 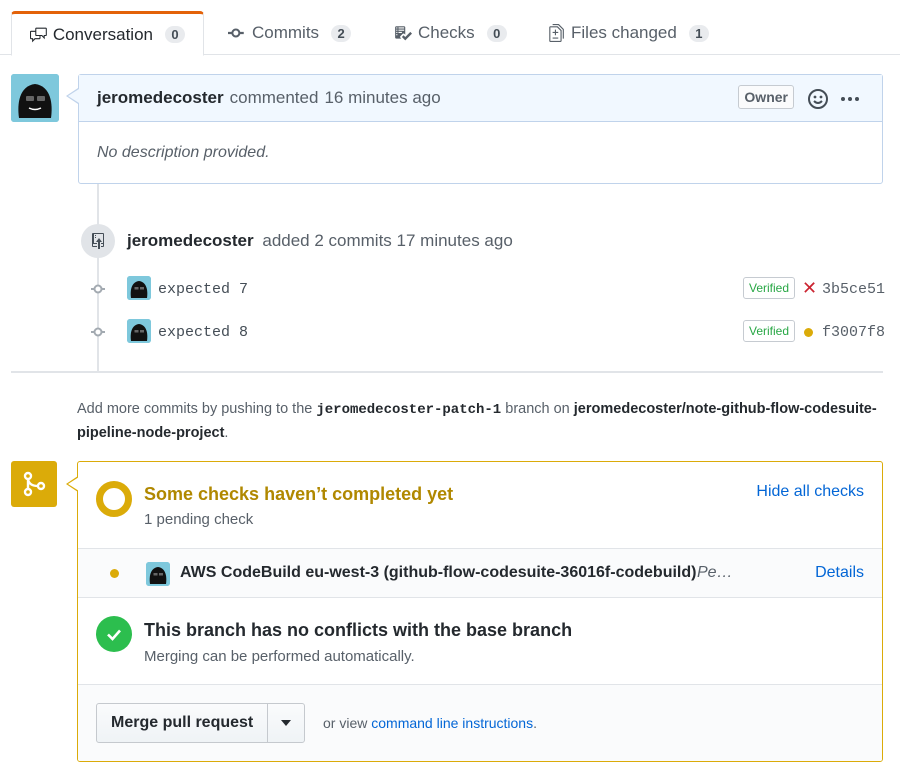 I want to click on checklist-icon, so click(x=403, y=33).